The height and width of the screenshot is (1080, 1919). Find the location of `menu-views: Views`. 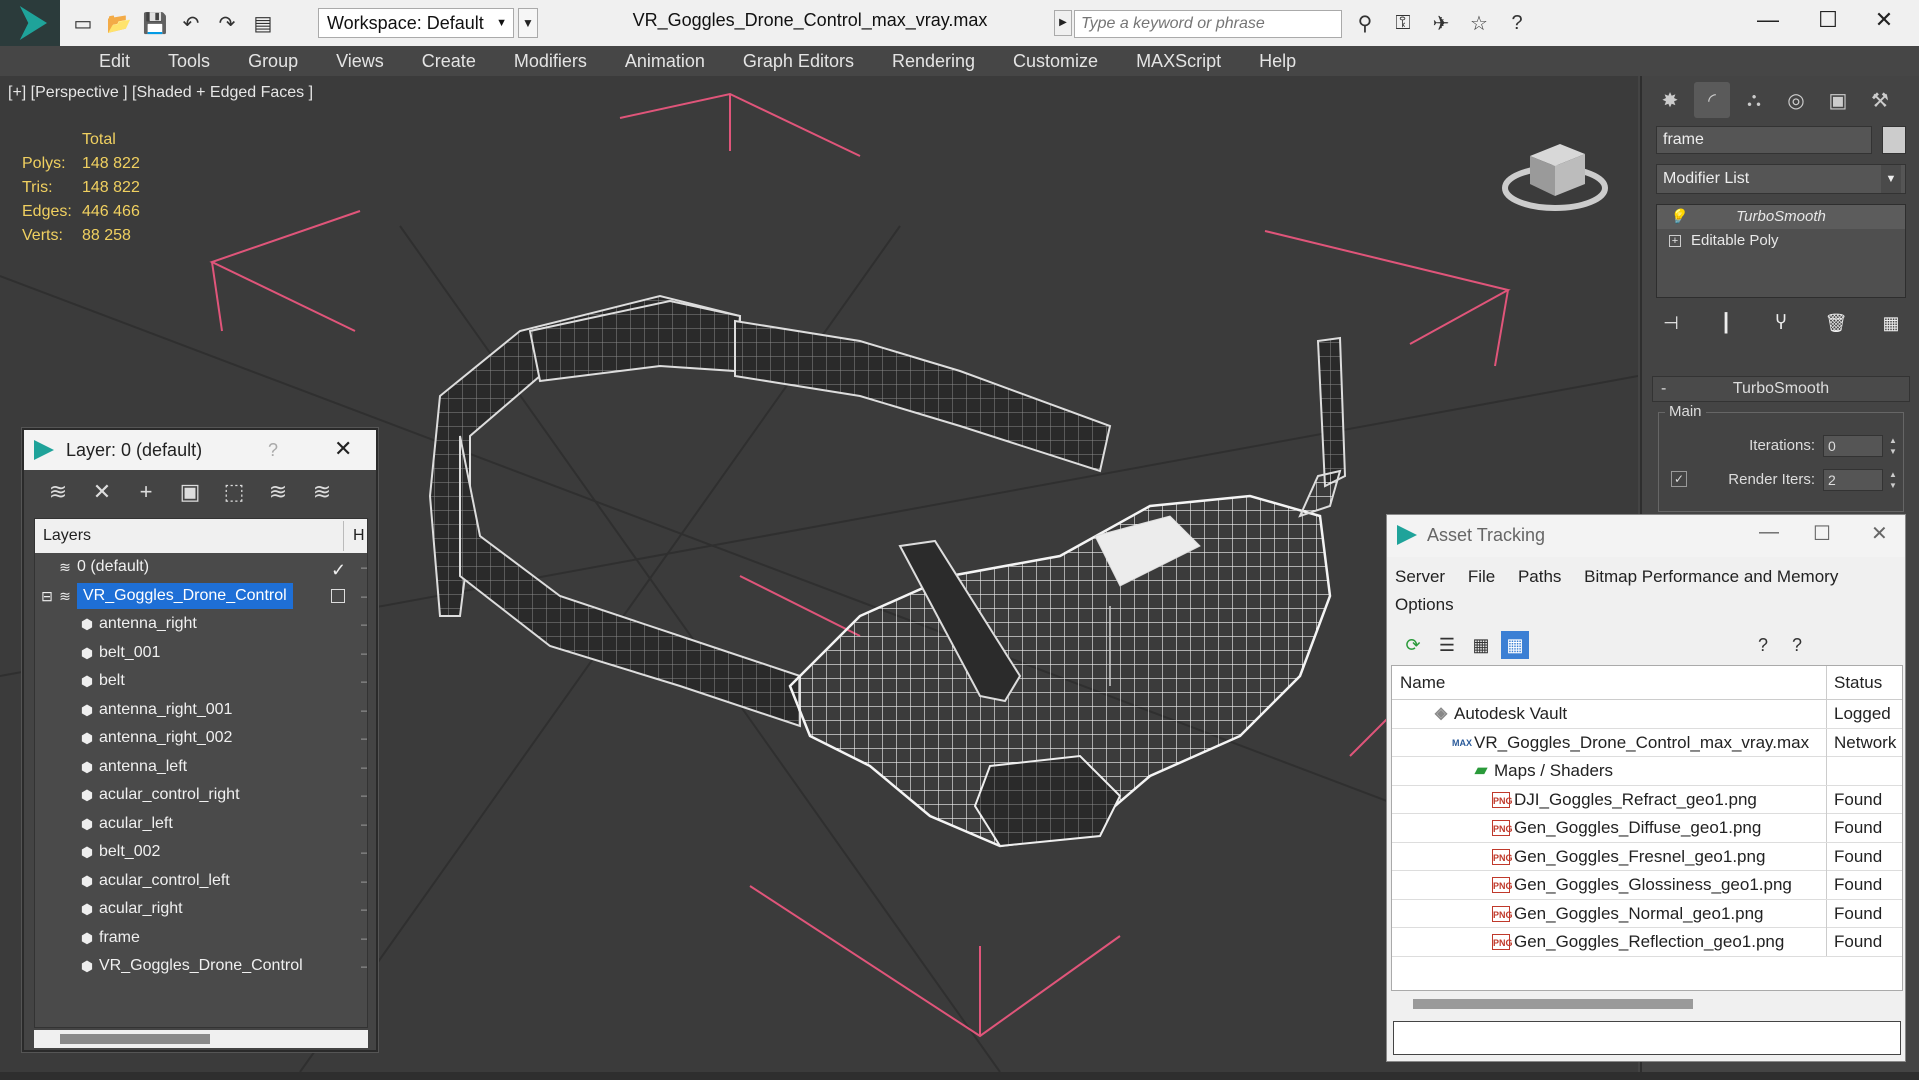

menu-views: Views is located at coordinates (360, 61).